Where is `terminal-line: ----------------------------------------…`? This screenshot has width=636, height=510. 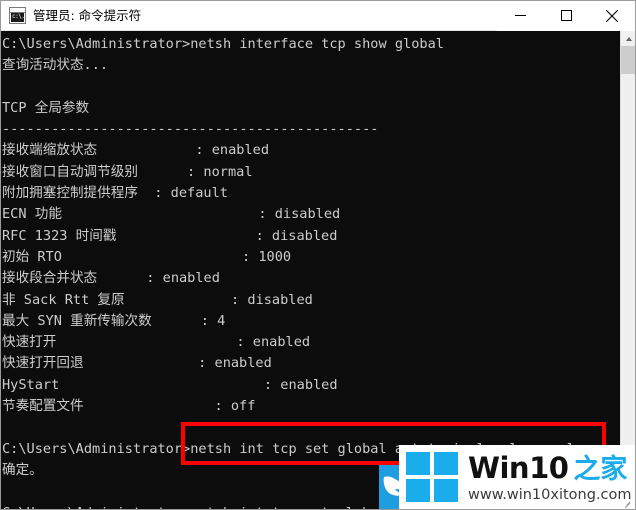
terminal-line: ----------------------------------------… is located at coordinates (190, 129).